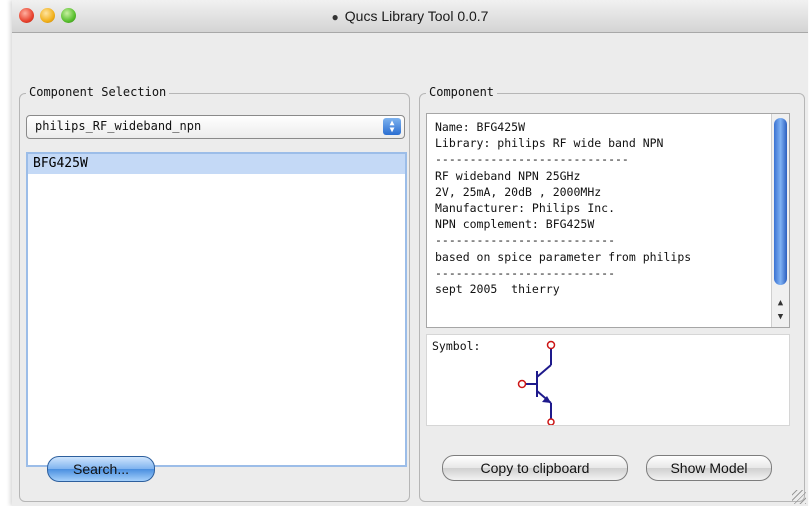 The image size is (810, 506). What do you see at coordinates (780, 303) in the screenshot?
I see `scroll-up-arrow-icon: ▲` at bounding box center [780, 303].